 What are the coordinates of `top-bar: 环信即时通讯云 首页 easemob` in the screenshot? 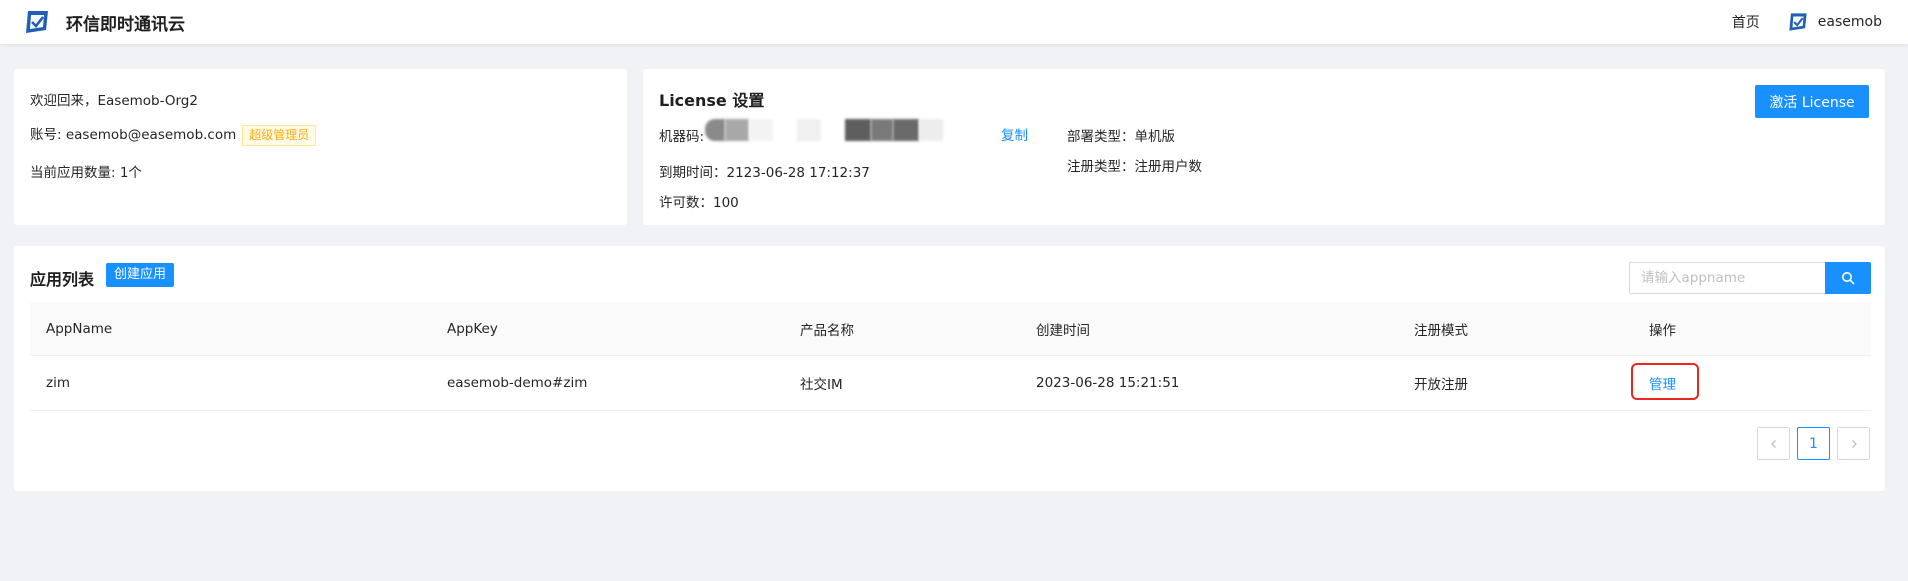 It's located at (954, 22).